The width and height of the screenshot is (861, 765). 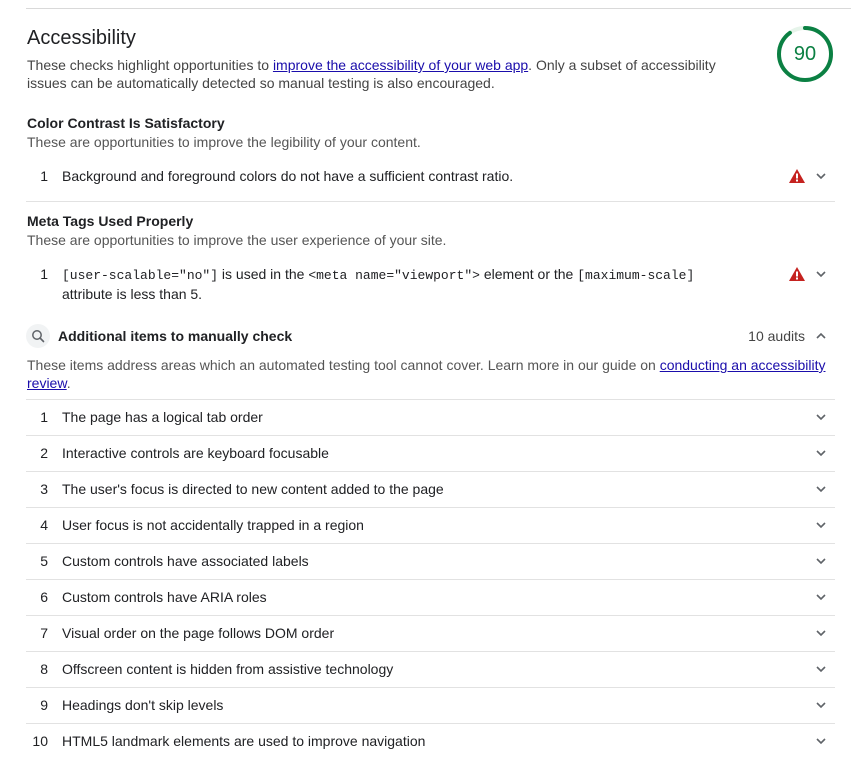 I want to click on audit-title-part: is used in the, so click(x=263, y=274).